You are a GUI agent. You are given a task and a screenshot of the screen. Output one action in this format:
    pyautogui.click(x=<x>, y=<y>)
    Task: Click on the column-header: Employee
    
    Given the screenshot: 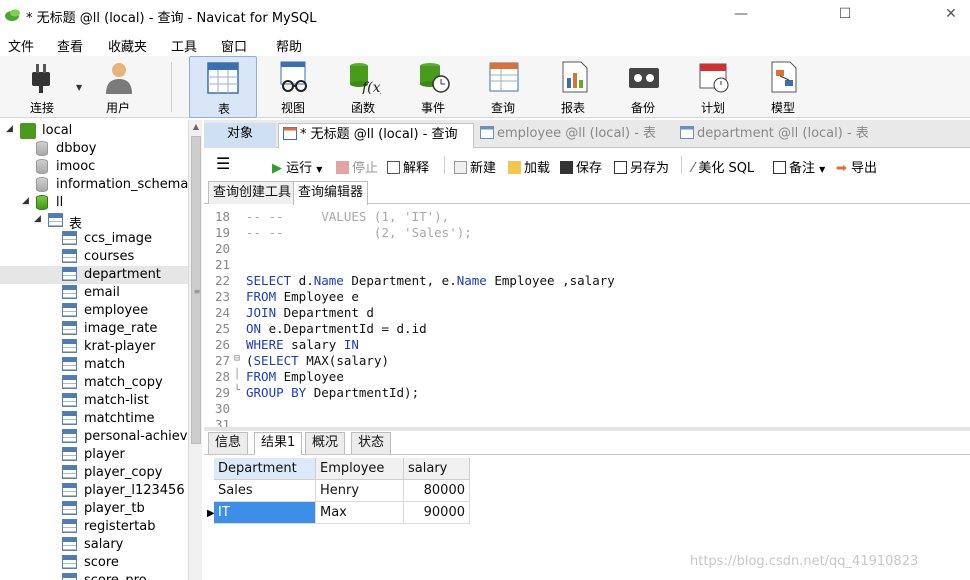 What is the action you would take?
    pyautogui.click(x=360, y=469)
    